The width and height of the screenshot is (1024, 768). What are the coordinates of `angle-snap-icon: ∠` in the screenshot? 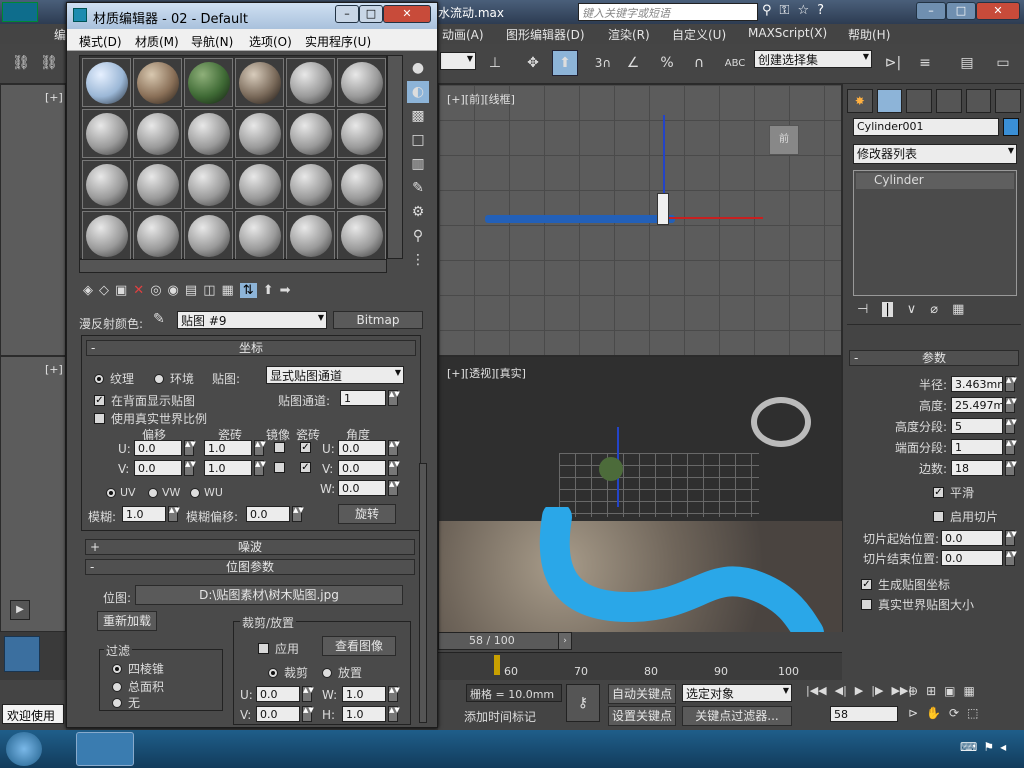 It's located at (633, 63).